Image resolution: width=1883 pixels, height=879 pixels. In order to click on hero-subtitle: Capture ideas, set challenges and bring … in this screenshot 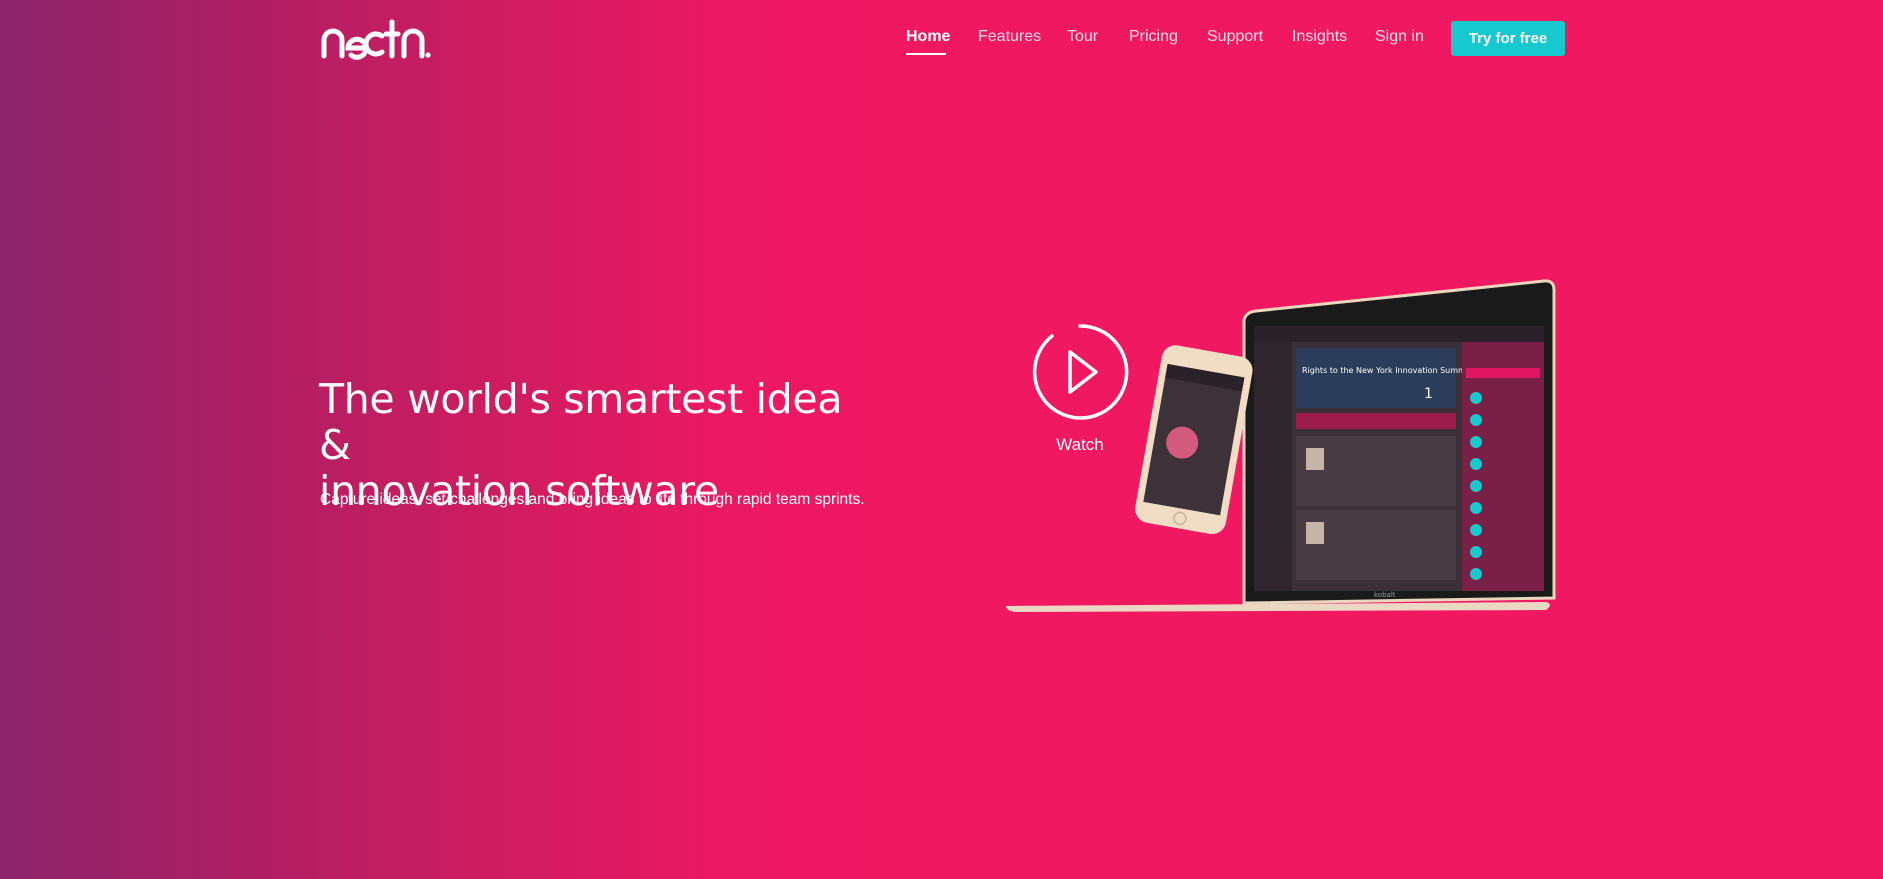, I will do `click(592, 499)`.